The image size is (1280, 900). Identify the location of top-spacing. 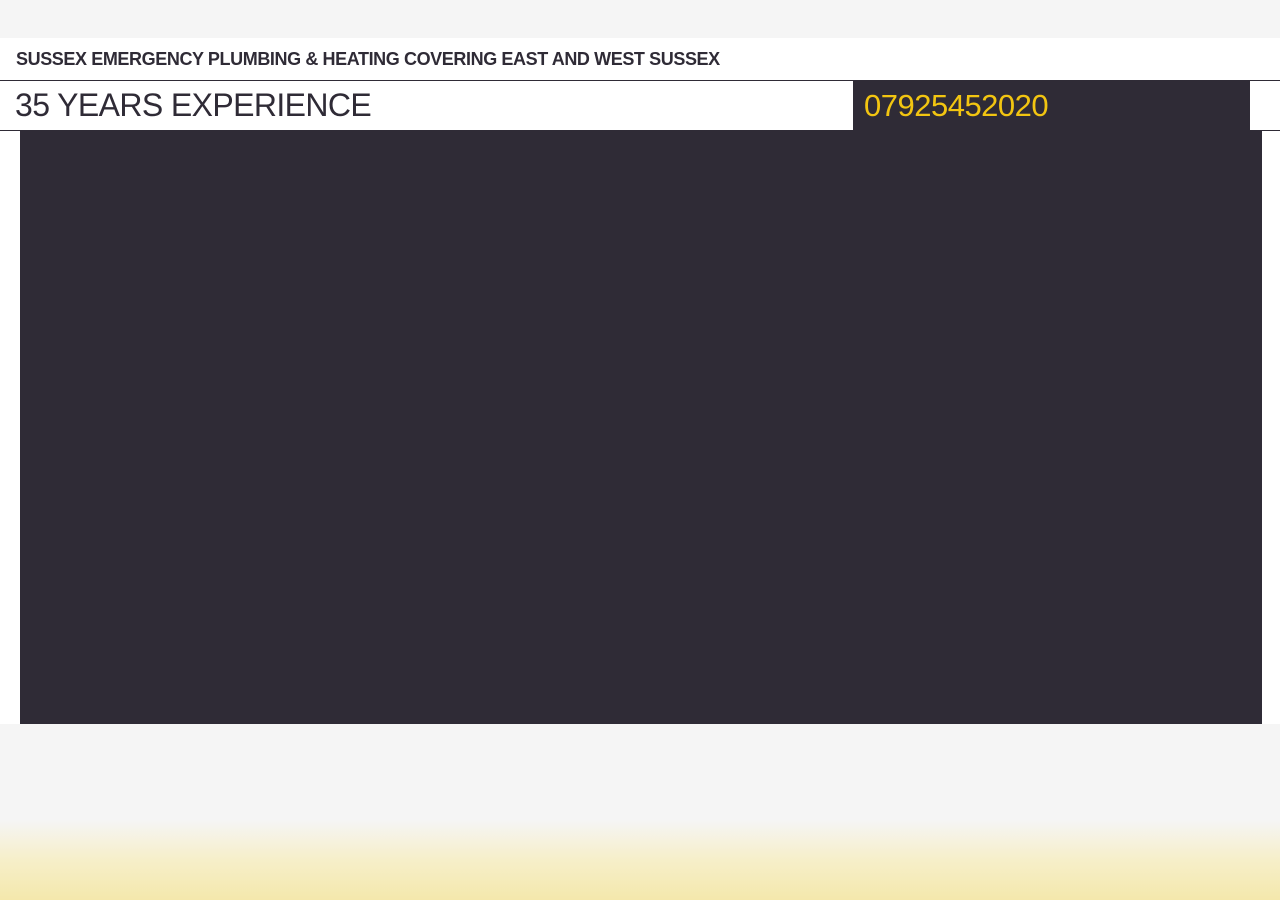
(640, 19).